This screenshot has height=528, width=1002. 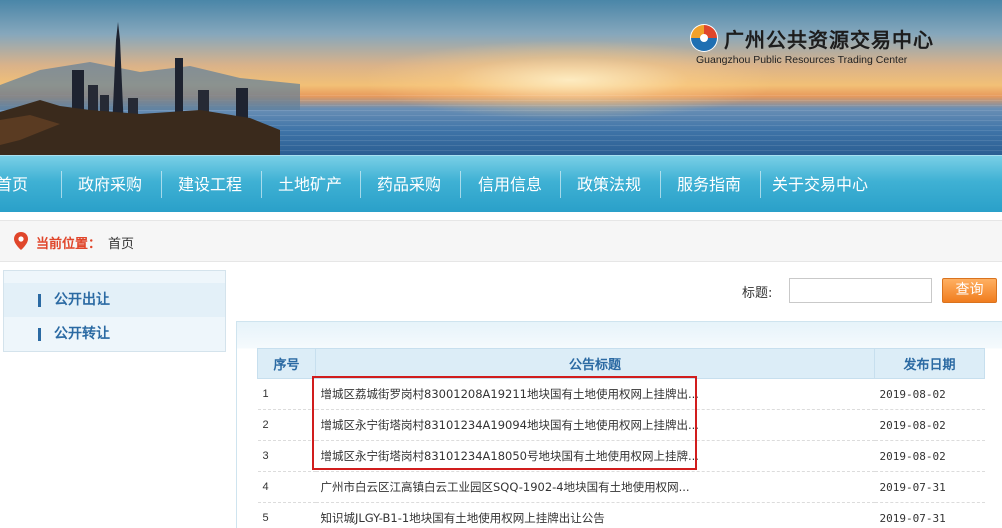 What do you see at coordinates (510, 184) in the screenshot?
I see `nav-item-credit-info: 信用信息` at bounding box center [510, 184].